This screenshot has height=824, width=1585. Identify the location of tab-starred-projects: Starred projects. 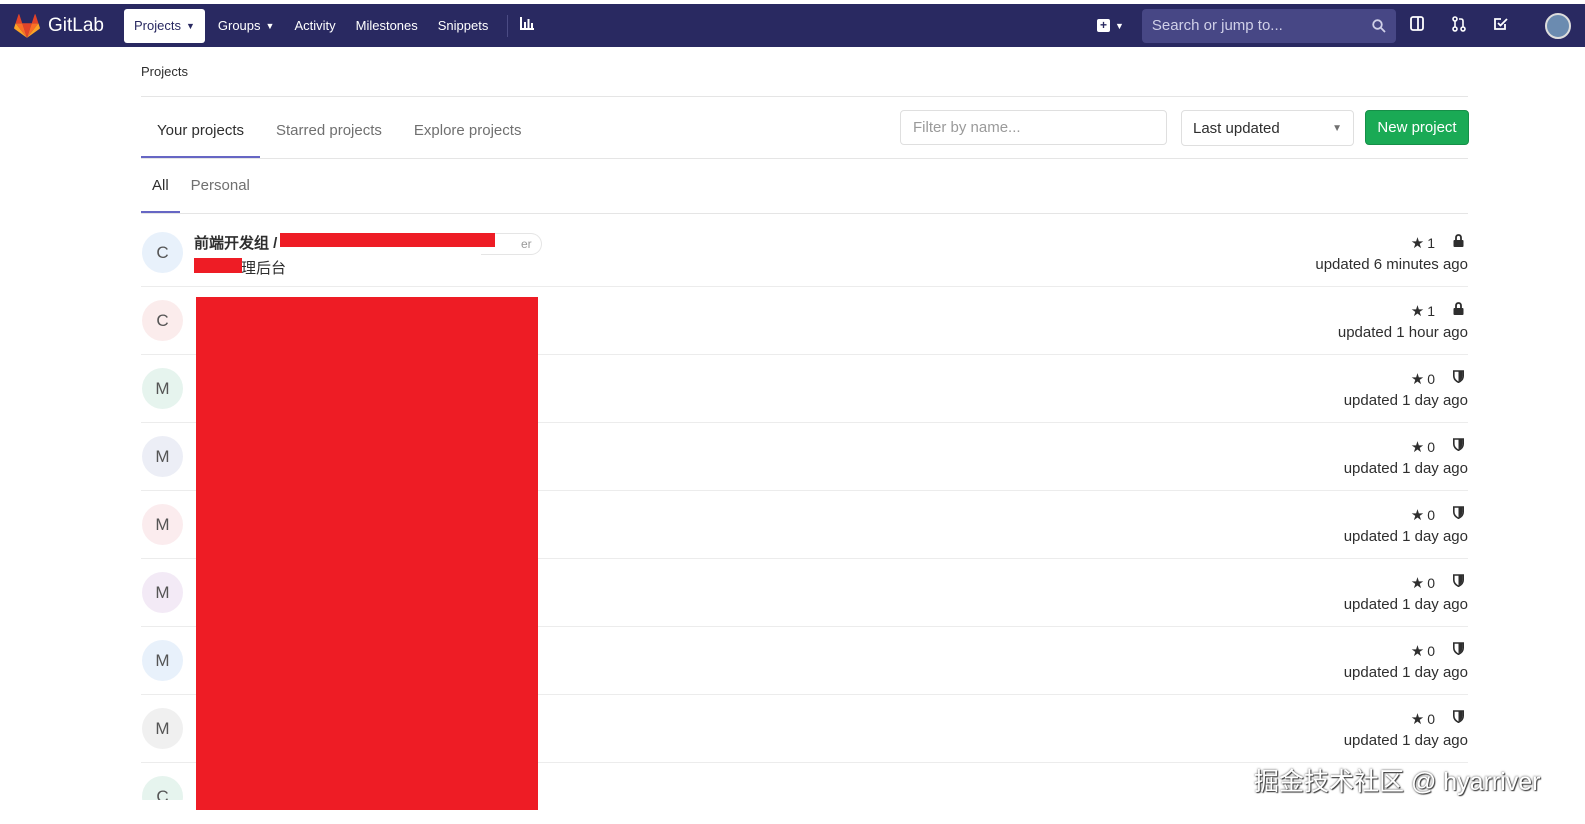
(329, 133).